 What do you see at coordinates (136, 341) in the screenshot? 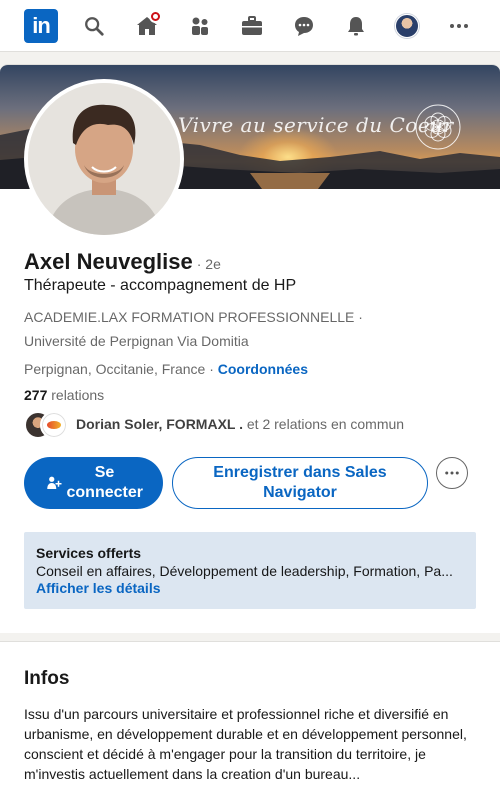
I see `profile-school: Université de Perpignan Via Domitia` at bounding box center [136, 341].